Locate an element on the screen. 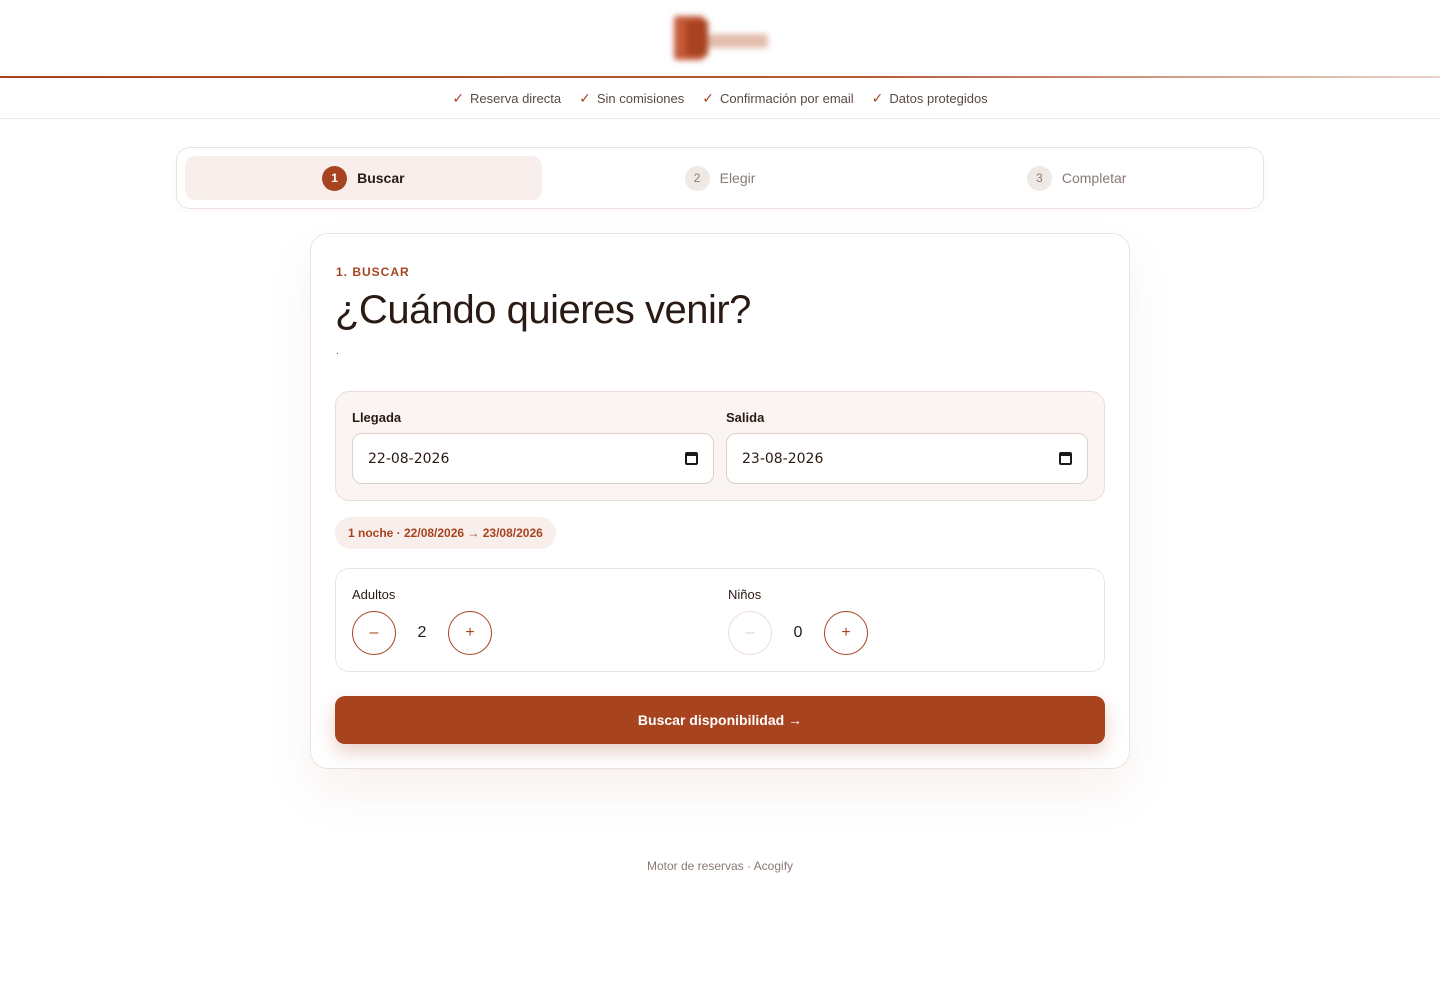  page-title: ¿Cuándo quieres venir? is located at coordinates (543, 310).